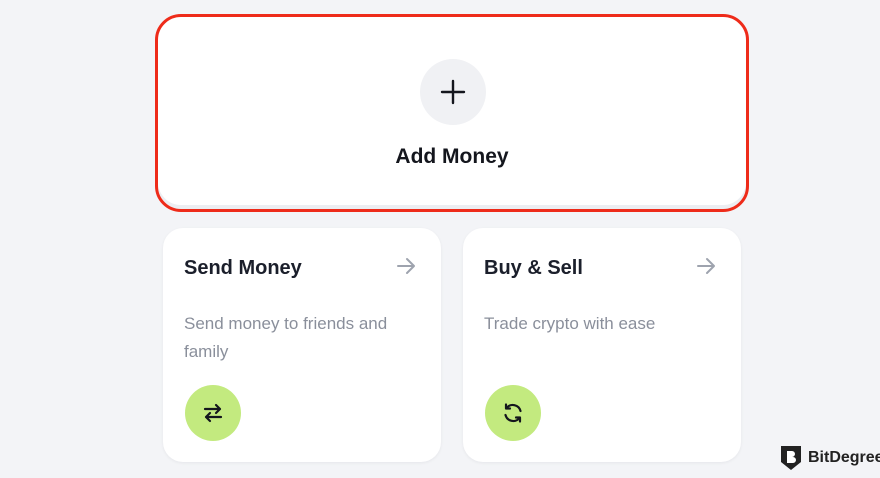  I want to click on refresh-icon, so click(513, 413).